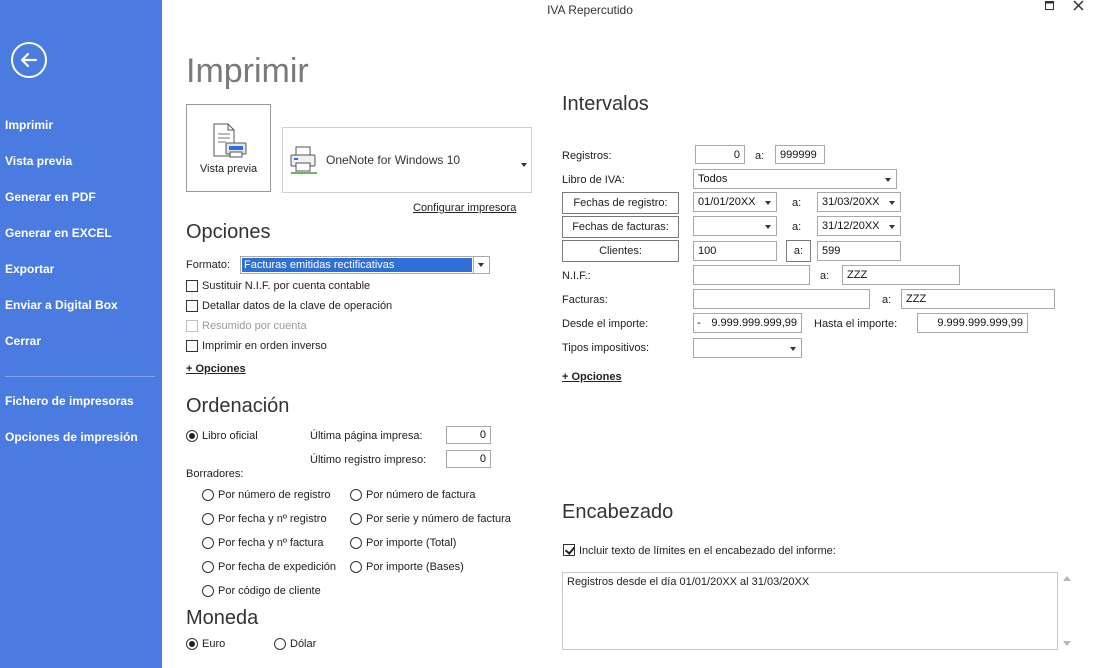  What do you see at coordinates (254, 326) in the screenshot?
I see `resumido-cuenta-label: Resumido por cuenta` at bounding box center [254, 326].